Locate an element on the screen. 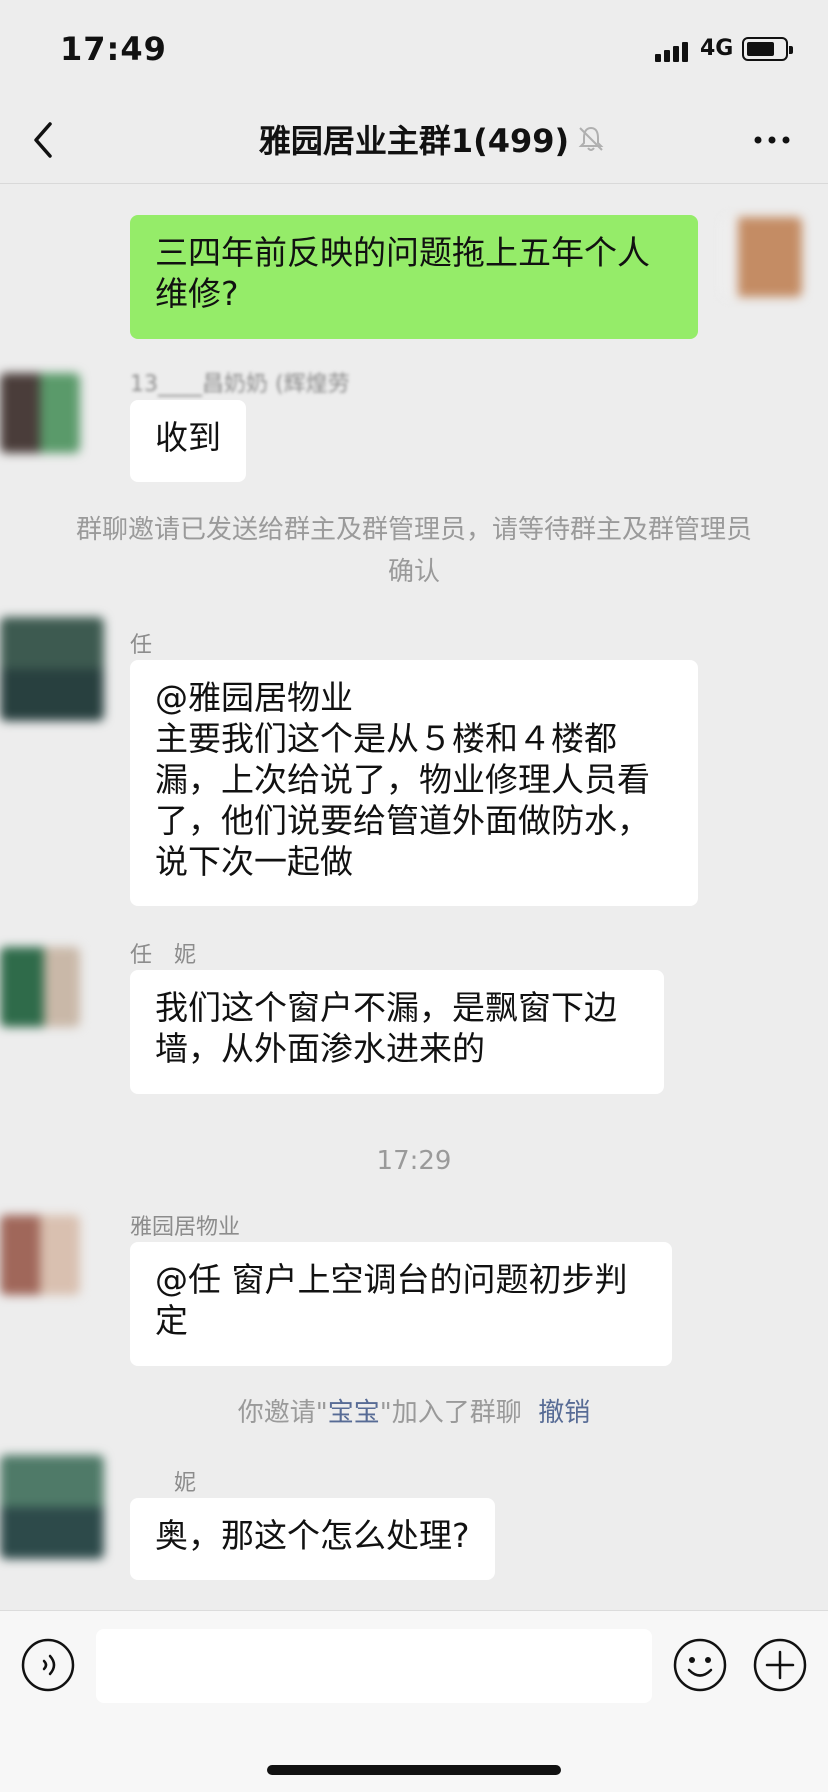 This screenshot has width=828, height=1792. battery-level is located at coordinates (760, 49).